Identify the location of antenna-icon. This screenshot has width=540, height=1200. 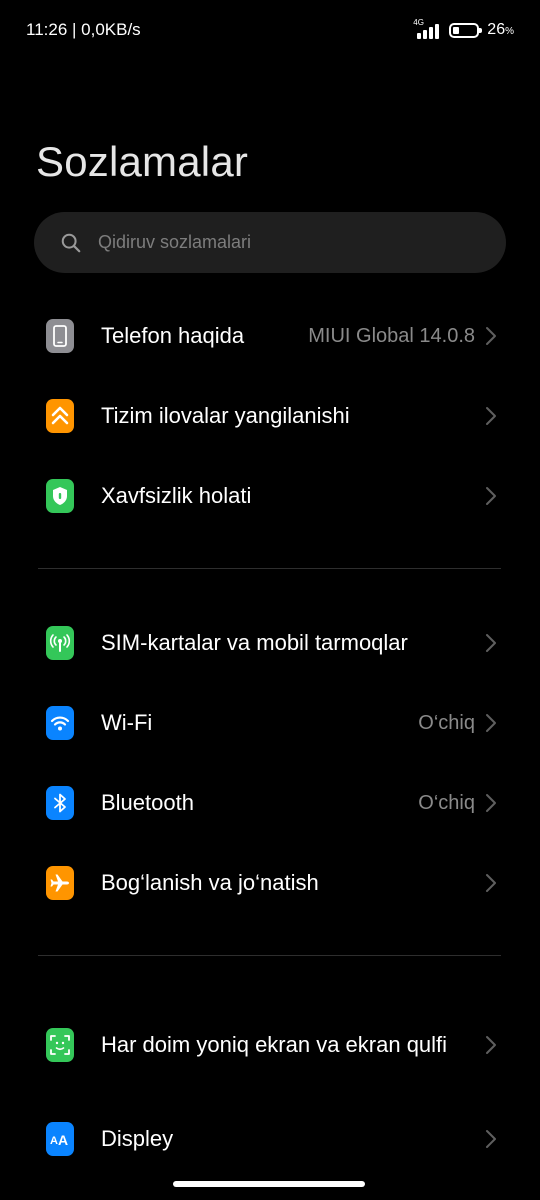
(60, 643).